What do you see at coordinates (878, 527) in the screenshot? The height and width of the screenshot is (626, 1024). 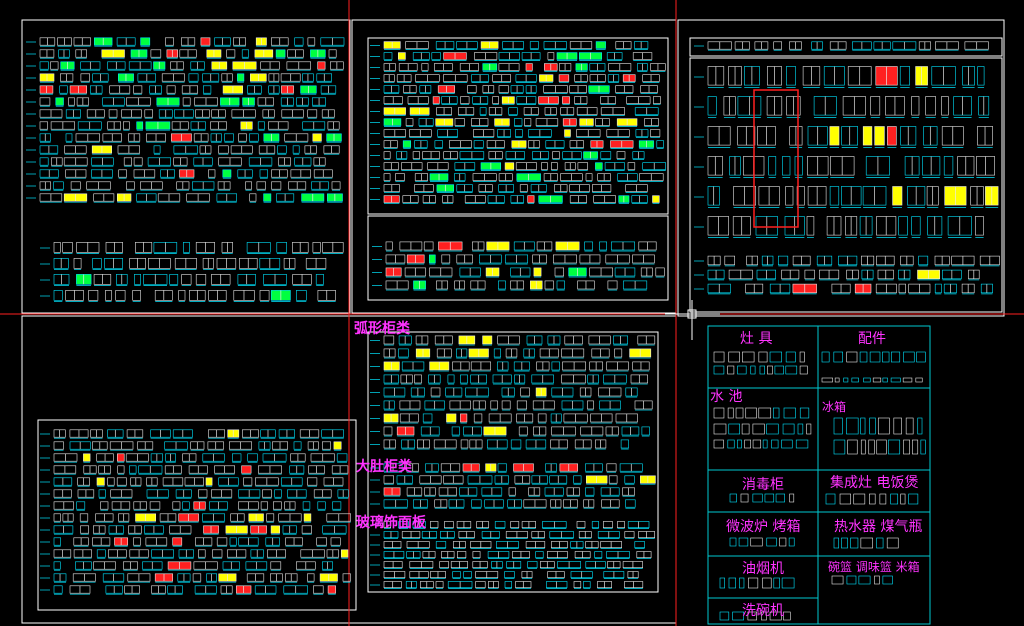 I see `legend-label-water-heater-gas: 热水器 煤气瓶` at bounding box center [878, 527].